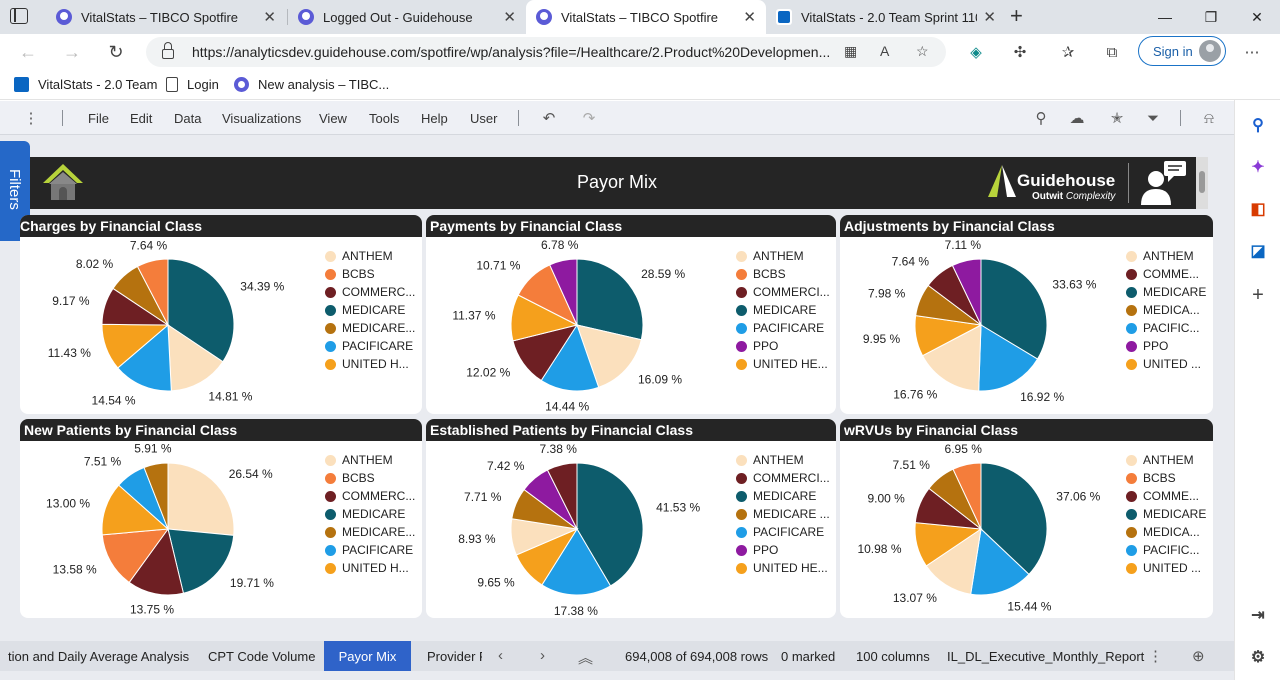  I want to click on notification-bell-icon: ⍾, so click(1209, 118).